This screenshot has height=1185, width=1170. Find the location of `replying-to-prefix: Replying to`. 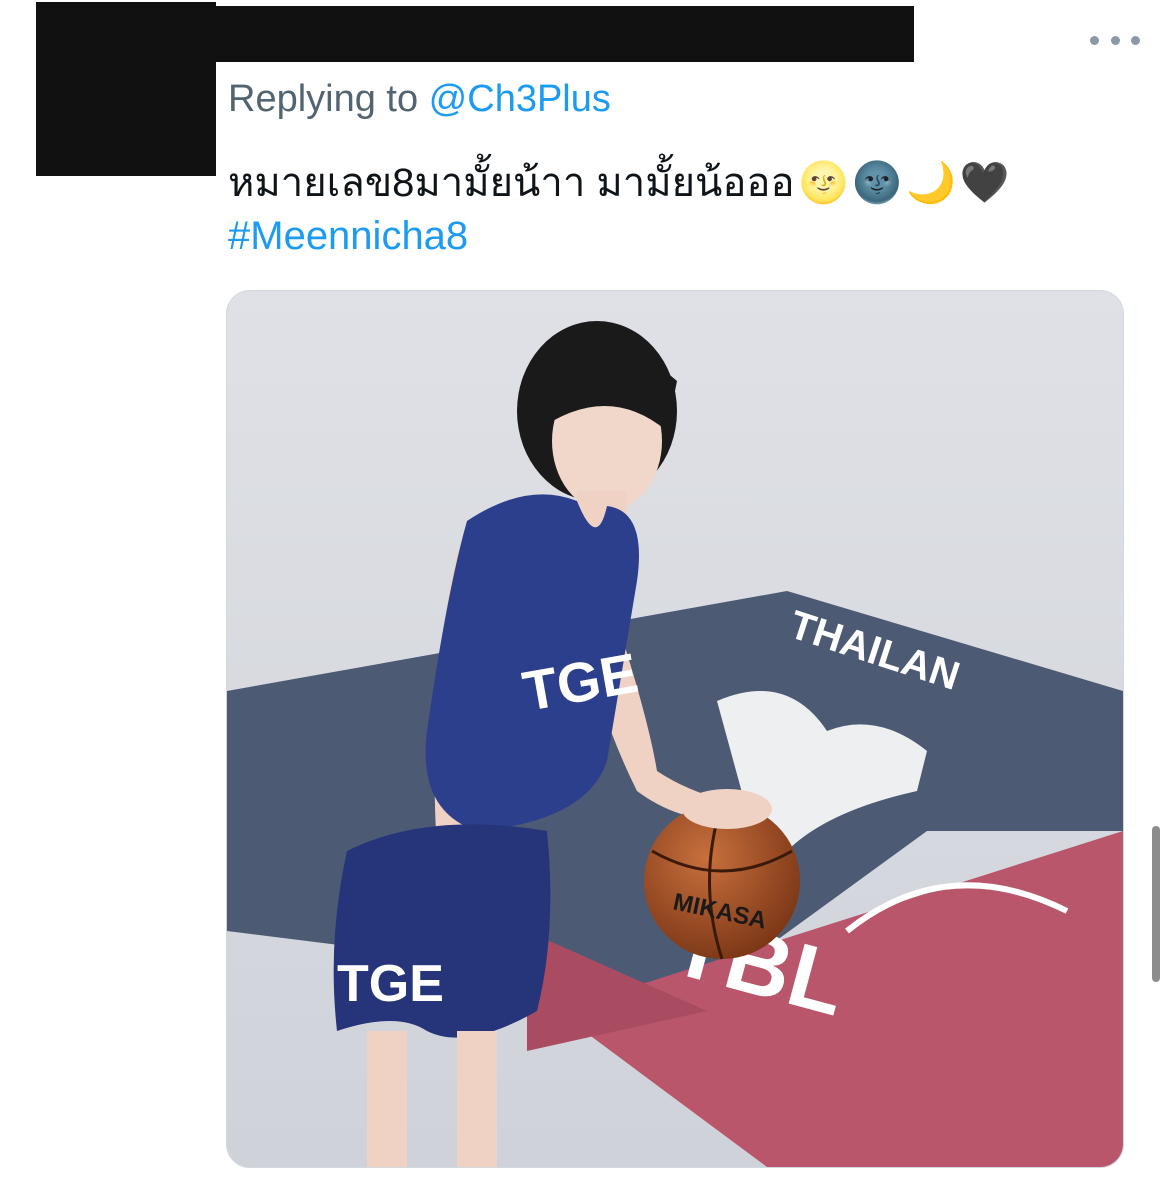

replying-to-prefix: Replying to is located at coordinates (328, 99).